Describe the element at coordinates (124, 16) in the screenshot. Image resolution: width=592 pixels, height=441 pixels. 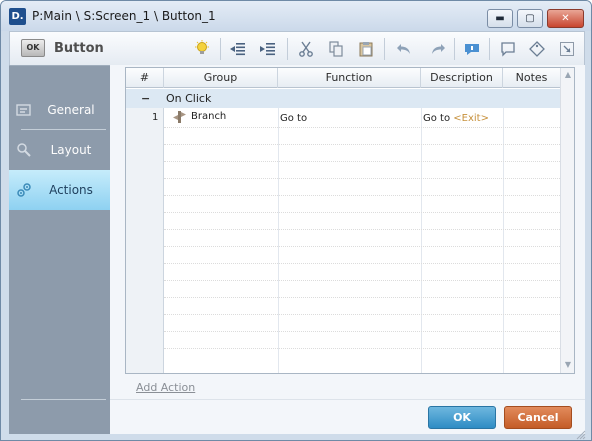
I see `window-title: P:Main \ S:Screen_1 \ Button_1` at that location.